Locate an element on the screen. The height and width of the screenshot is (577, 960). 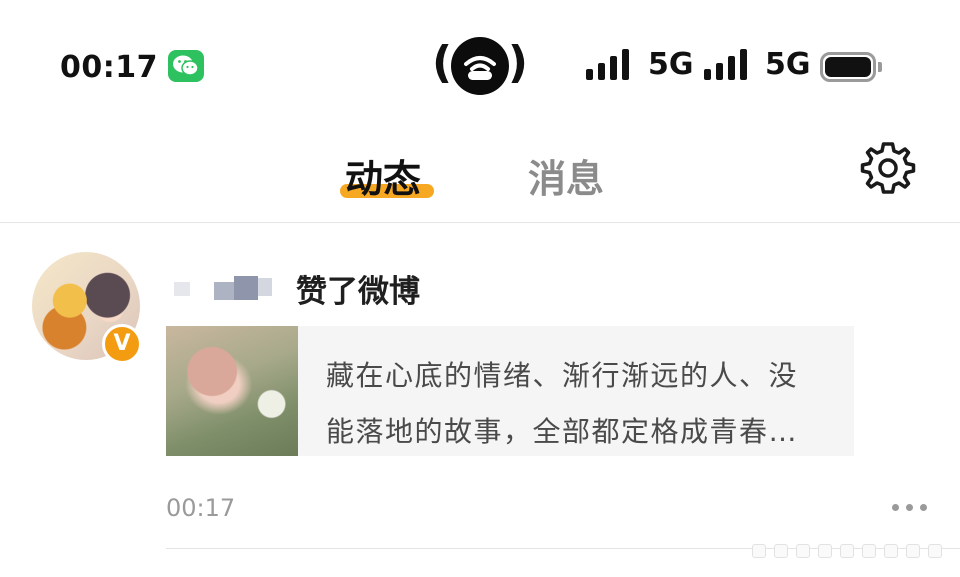
post-excerpt-line-1: 藏在心底的情绪、渐行渐远的人、没 is located at coordinates (562, 375).